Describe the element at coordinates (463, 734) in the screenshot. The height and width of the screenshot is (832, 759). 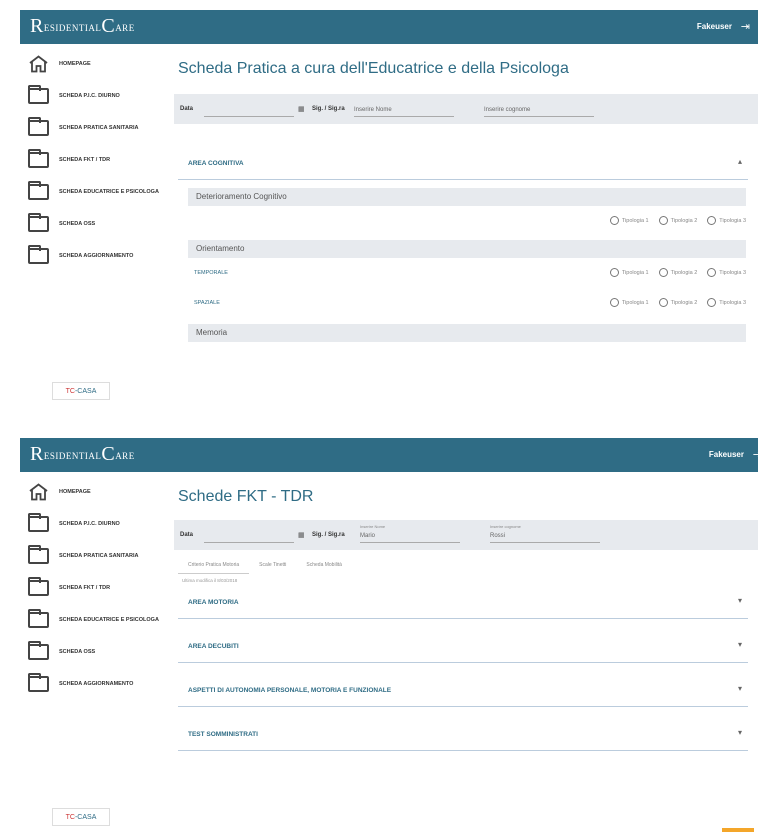
I see `accordion-test-somministrati: TEST SOMMINISTRATI ▾` at that location.